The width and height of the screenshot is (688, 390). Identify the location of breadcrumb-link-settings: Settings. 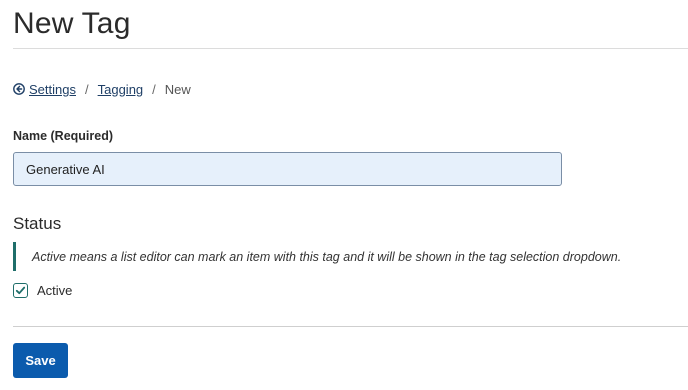
(52, 89).